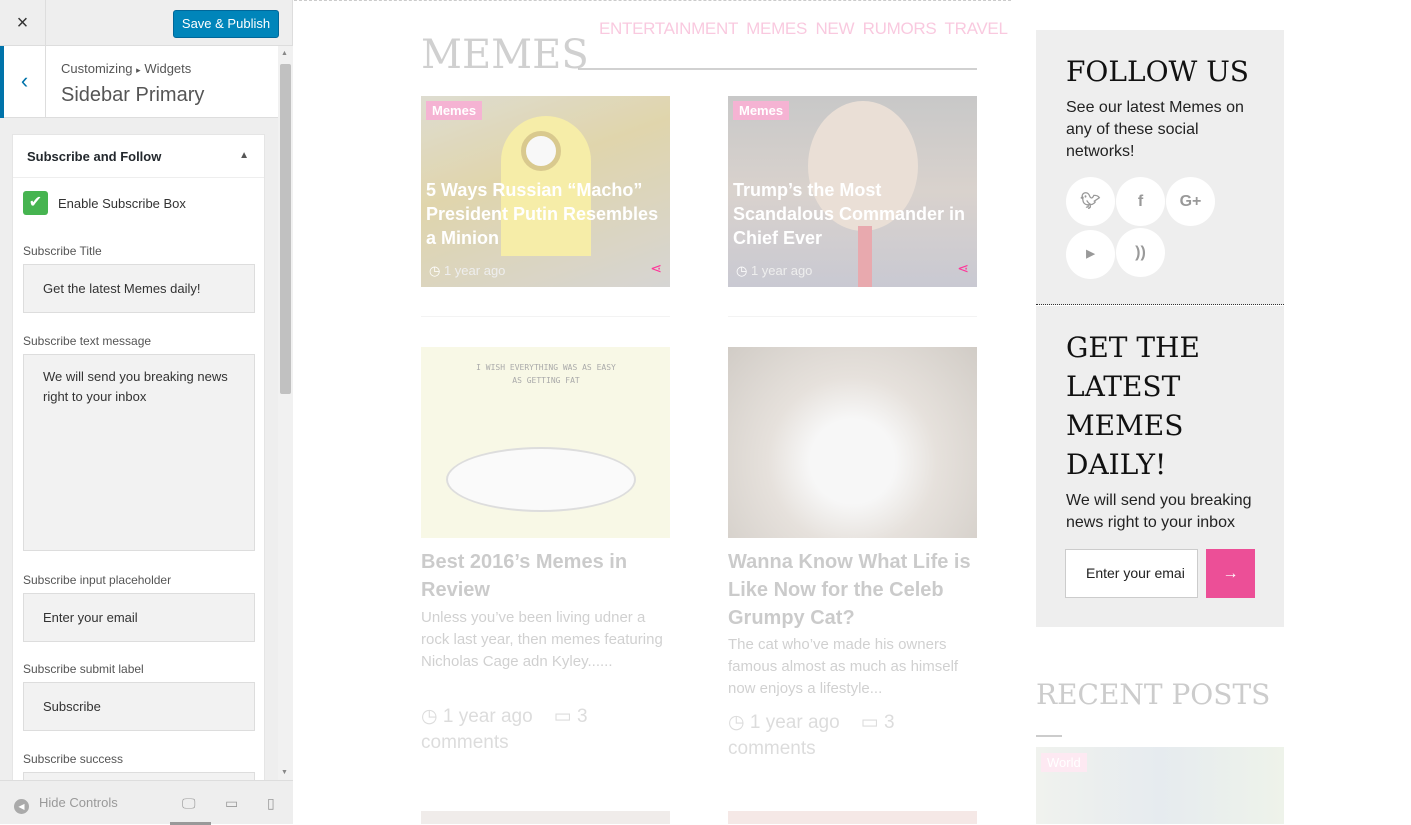 This screenshot has width=1411, height=825. What do you see at coordinates (284, 772) in the screenshot?
I see `scroll-down-icon: ▼` at bounding box center [284, 772].